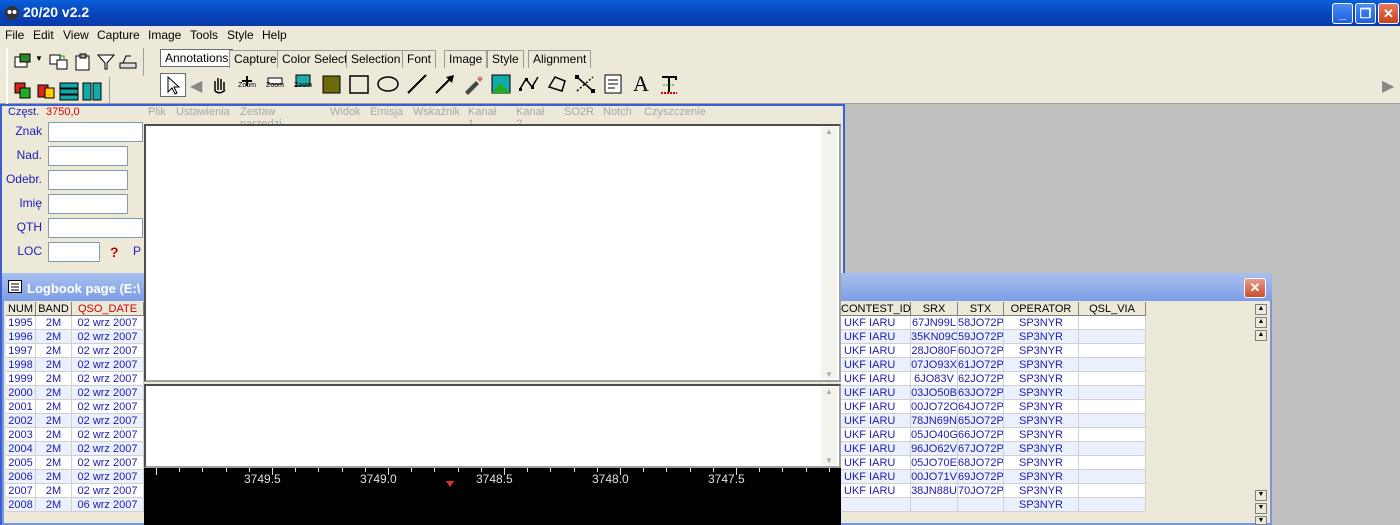 This screenshot has width=1400, height=525. I want to click on menu-help: Help, so click(274, 35).